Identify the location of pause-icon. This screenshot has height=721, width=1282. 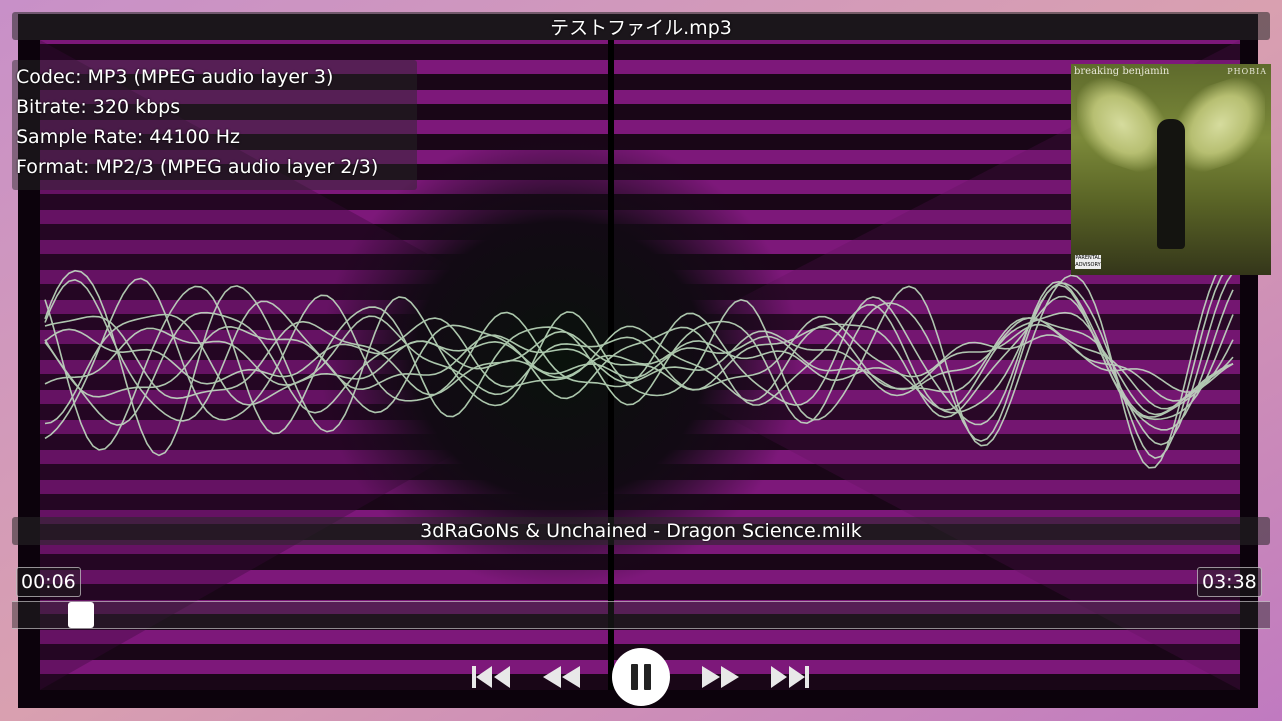
(641, 677).